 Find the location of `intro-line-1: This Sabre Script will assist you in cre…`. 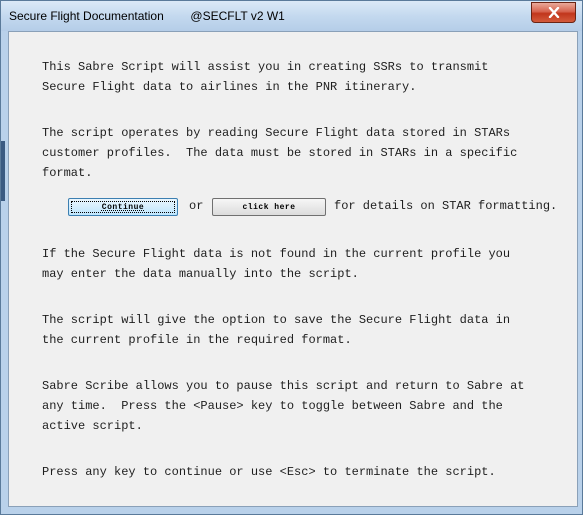

intro-line-1: This Sabre Script will assist you in cre… is located at coordinates (265, 67).